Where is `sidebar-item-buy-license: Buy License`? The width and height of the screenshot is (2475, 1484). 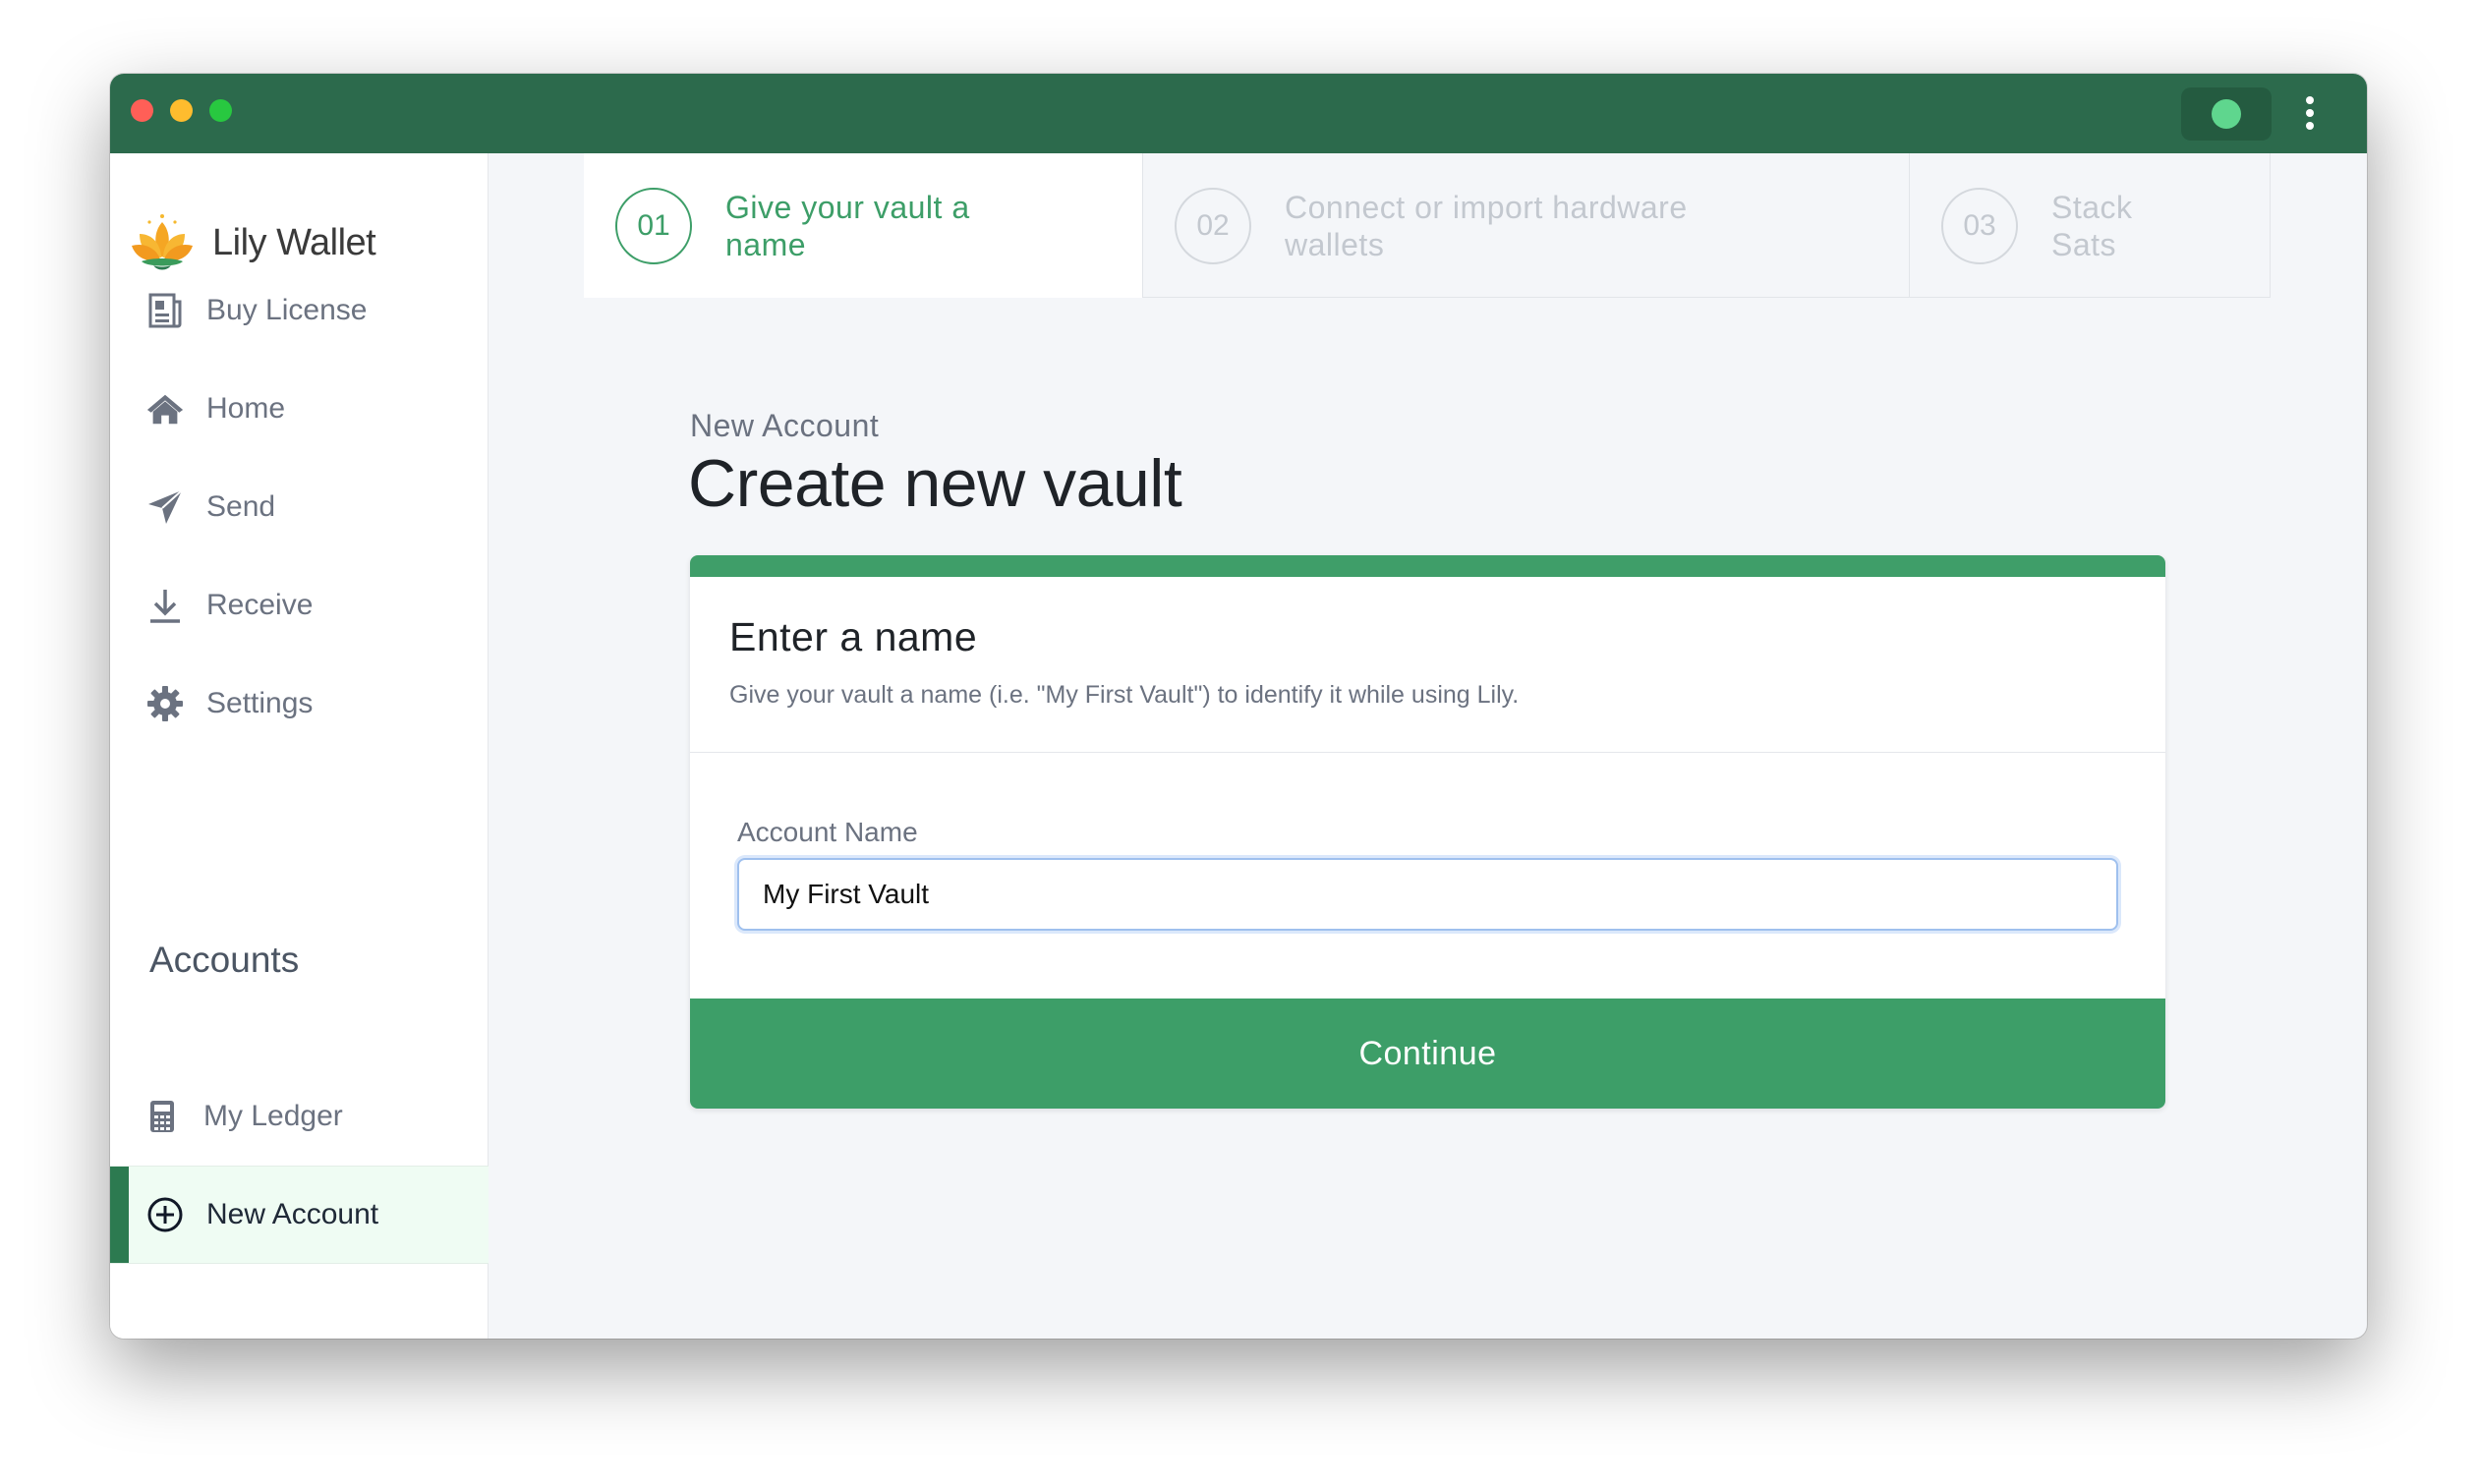 sidebar-item-buy-license: Buy License is located at coordinates (299, 310).